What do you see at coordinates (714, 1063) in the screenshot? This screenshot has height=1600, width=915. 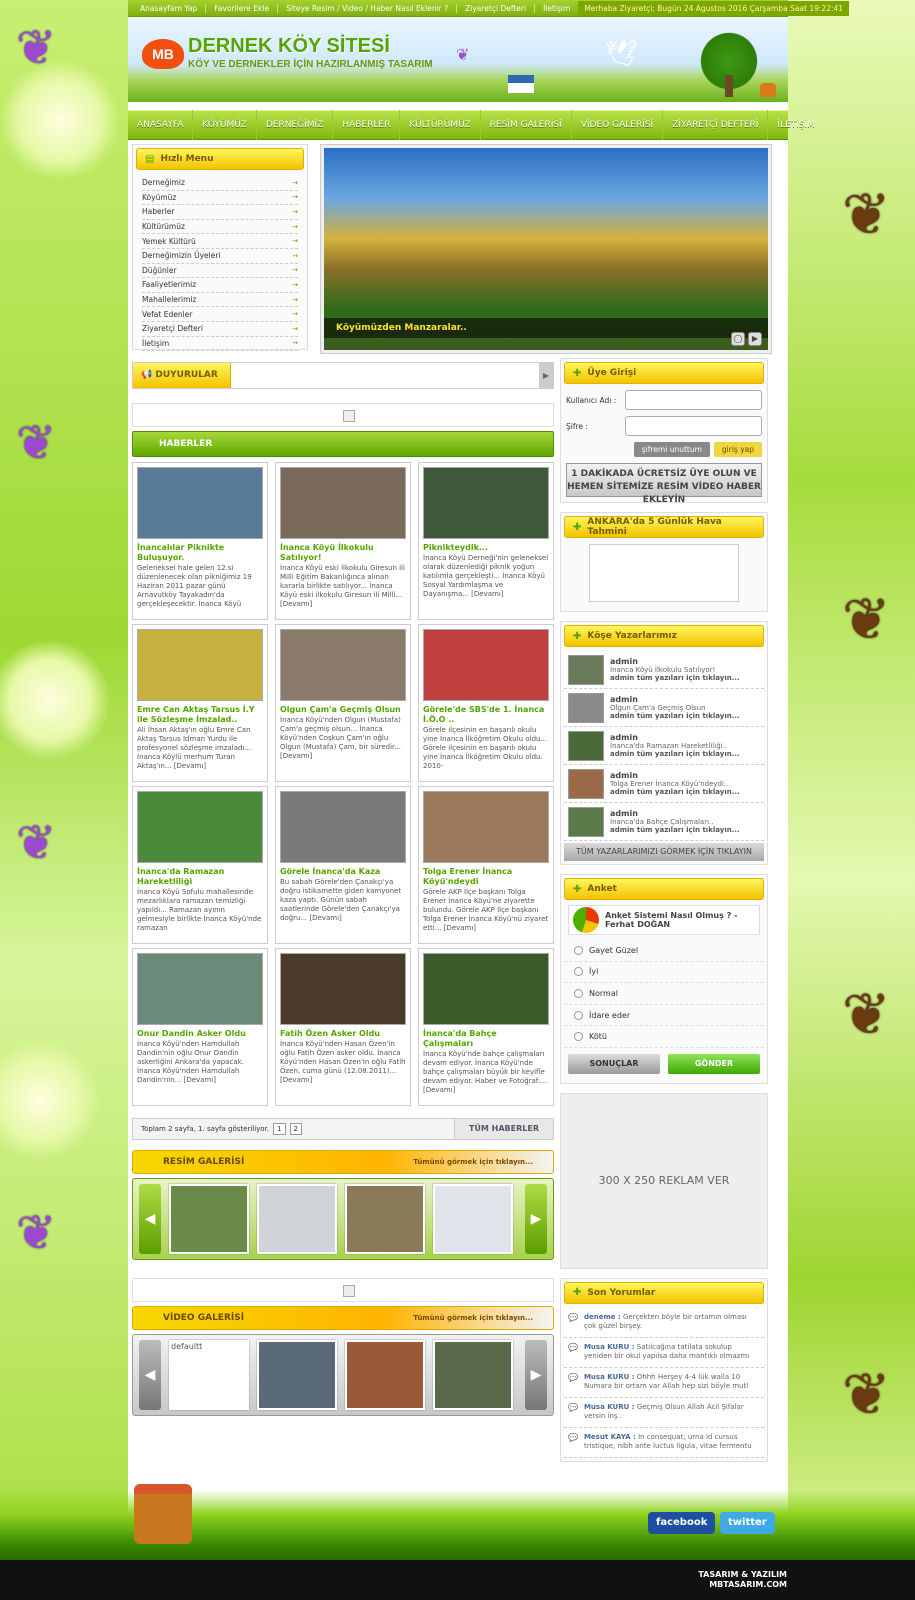 I see `poll-vote-button: GÖNDER` at bounding box center [714, 1063].